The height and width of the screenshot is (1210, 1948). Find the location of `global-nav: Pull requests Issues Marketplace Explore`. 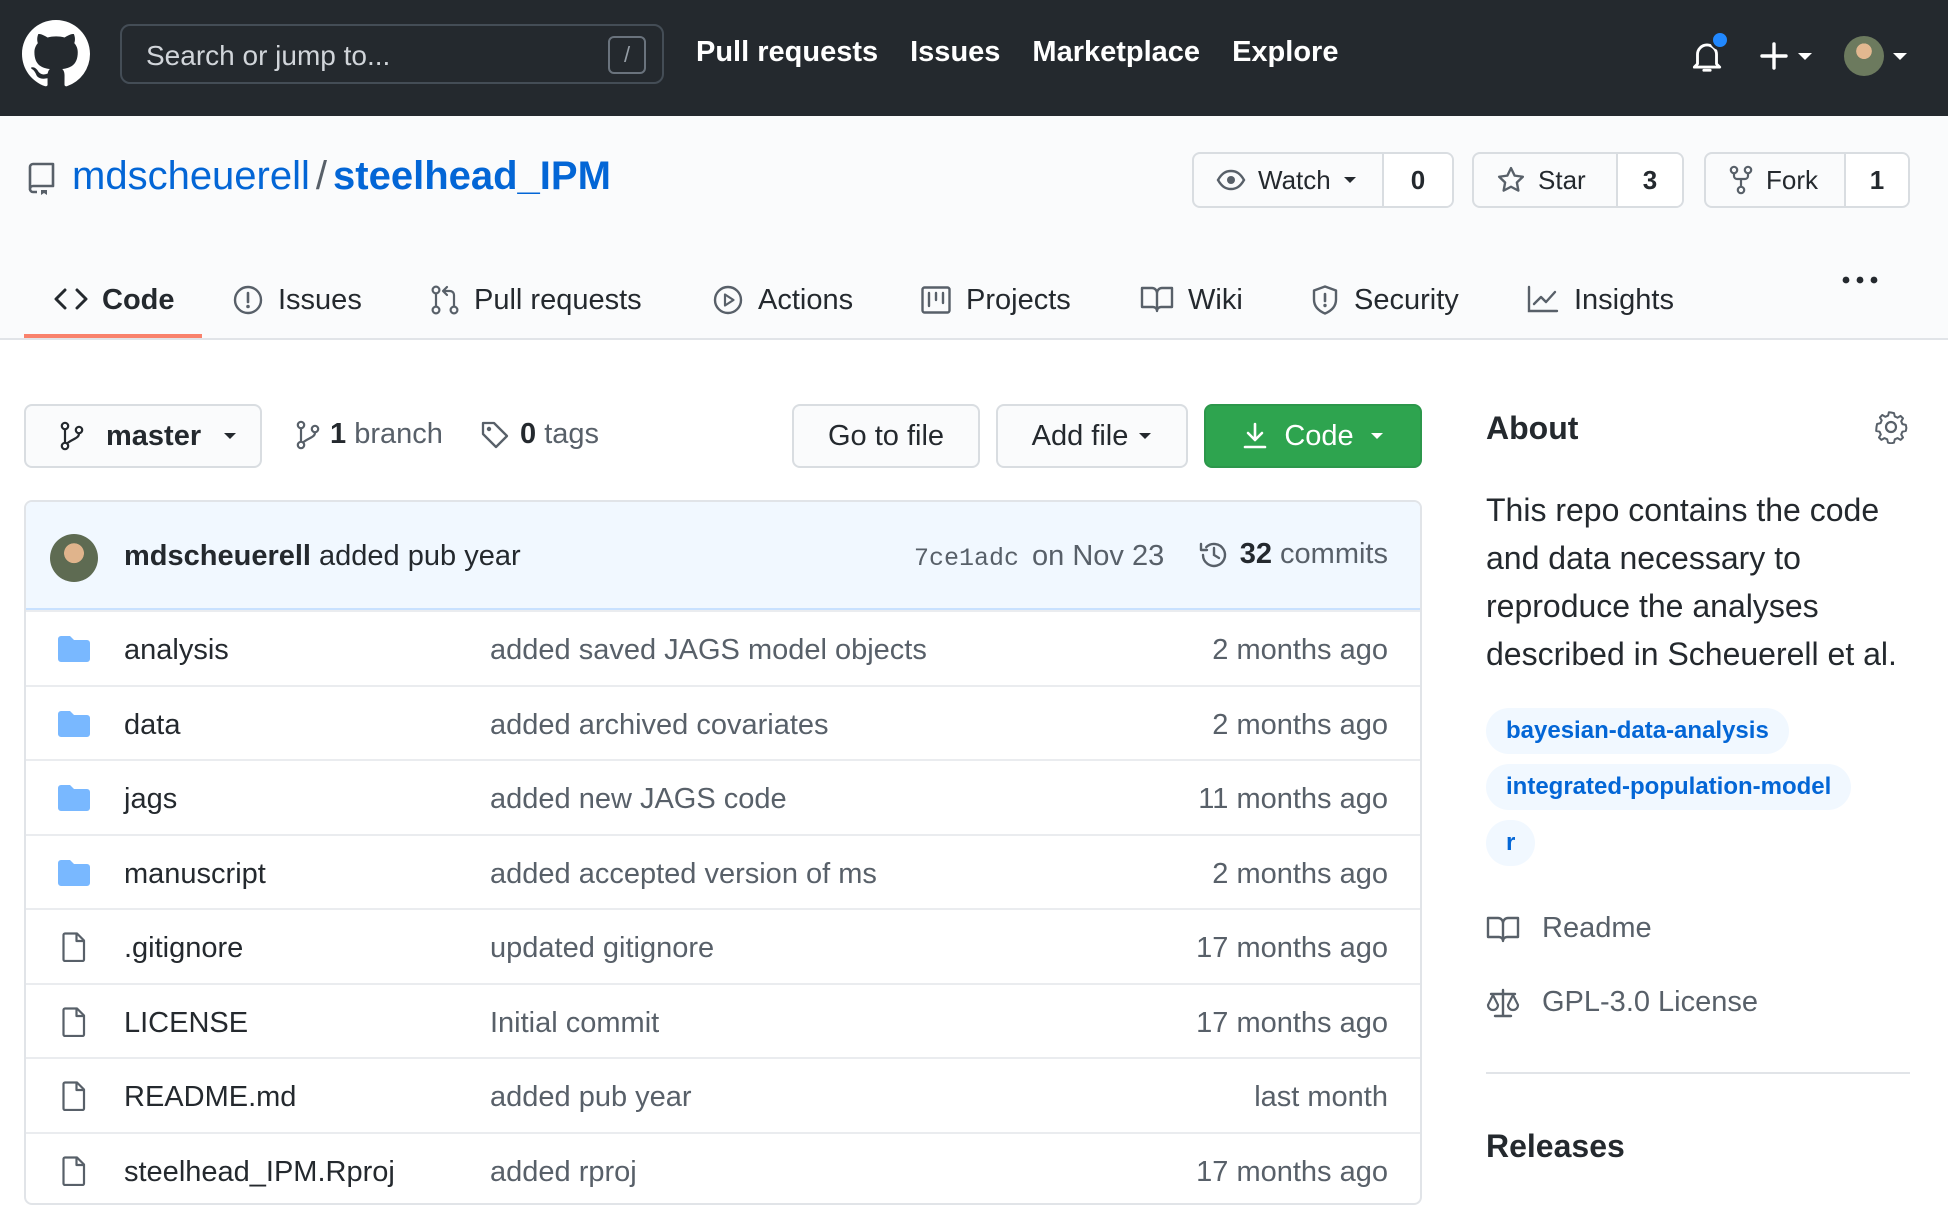

global-nav: Pull requests Issues Marketplace Explore is located at coordinates (1017, 52).